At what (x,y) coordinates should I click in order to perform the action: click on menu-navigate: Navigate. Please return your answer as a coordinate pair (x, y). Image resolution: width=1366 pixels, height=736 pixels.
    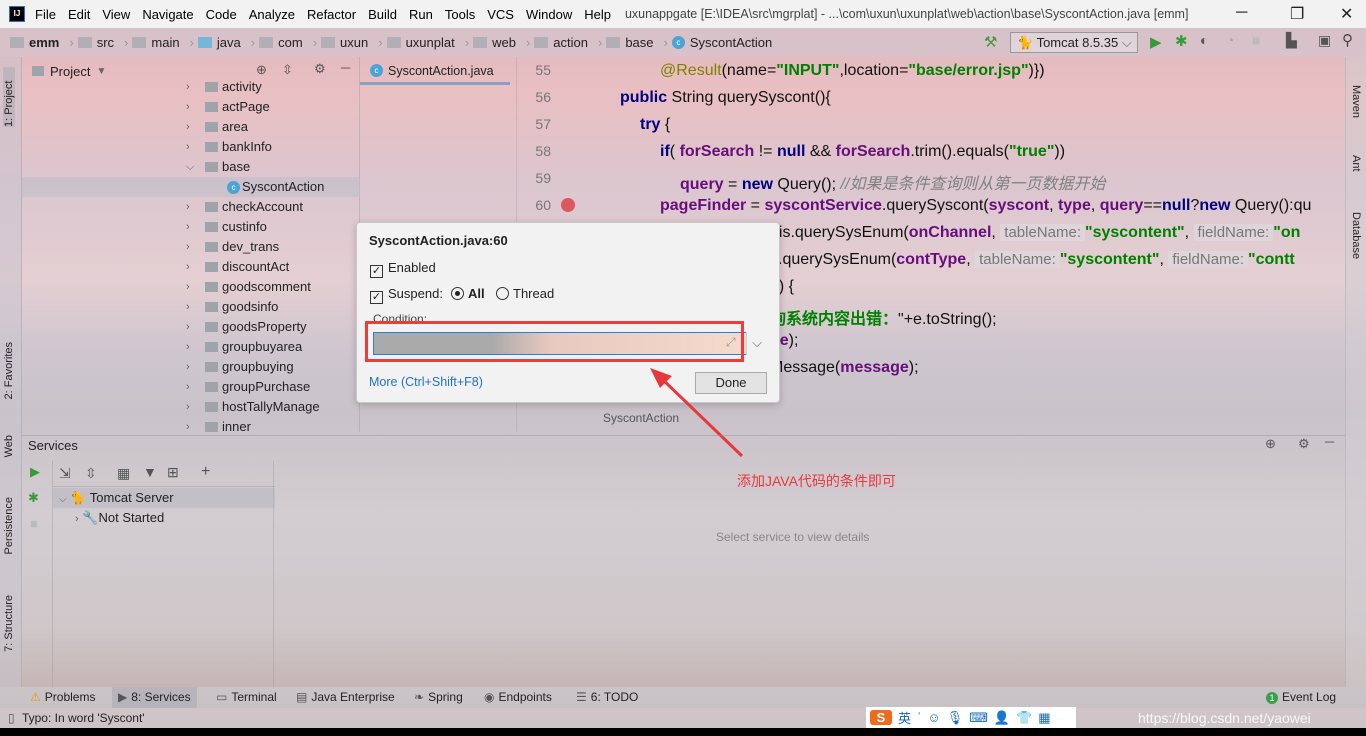
    Looking at the image, I should click on (167, 14).